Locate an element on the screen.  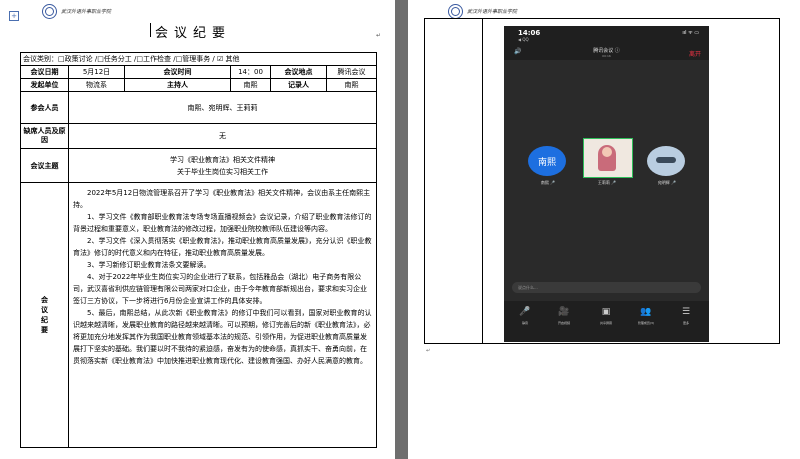
topic-line: 学习《职业教育法》相关文件精神 is located at coordinates (223, 159).